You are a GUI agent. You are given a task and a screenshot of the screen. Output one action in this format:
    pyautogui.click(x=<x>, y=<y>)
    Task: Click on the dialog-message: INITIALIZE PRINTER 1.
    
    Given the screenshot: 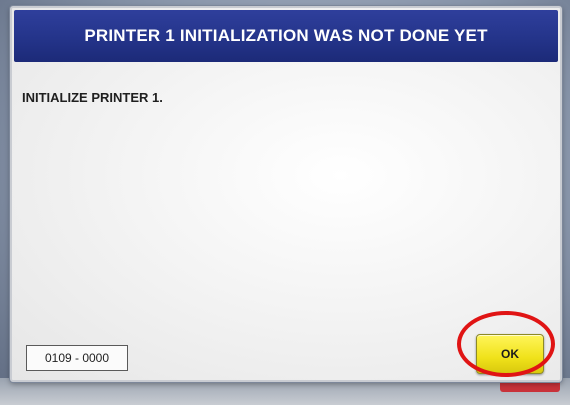 What is the action you would take?
    pyautogui.click(x=92, y=97)
    